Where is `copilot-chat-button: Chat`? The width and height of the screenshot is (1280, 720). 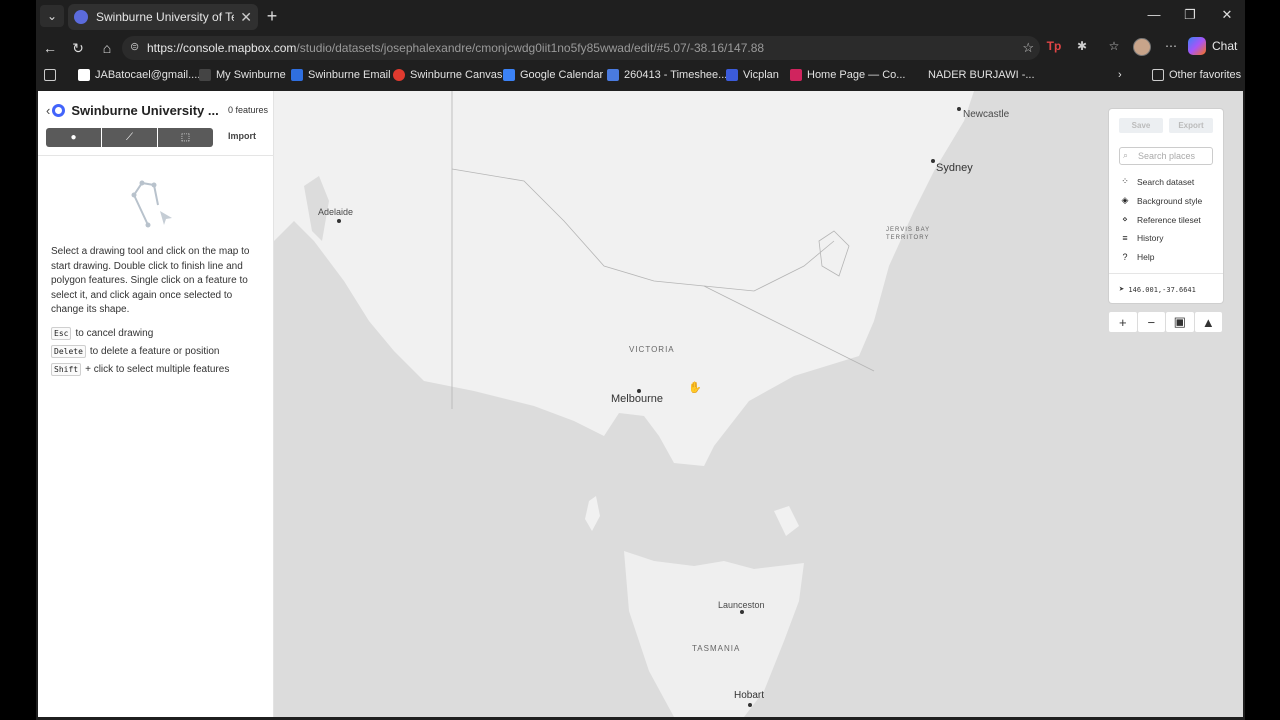 copilot-chat-button: Chat is located at coordinates (1212, 46).